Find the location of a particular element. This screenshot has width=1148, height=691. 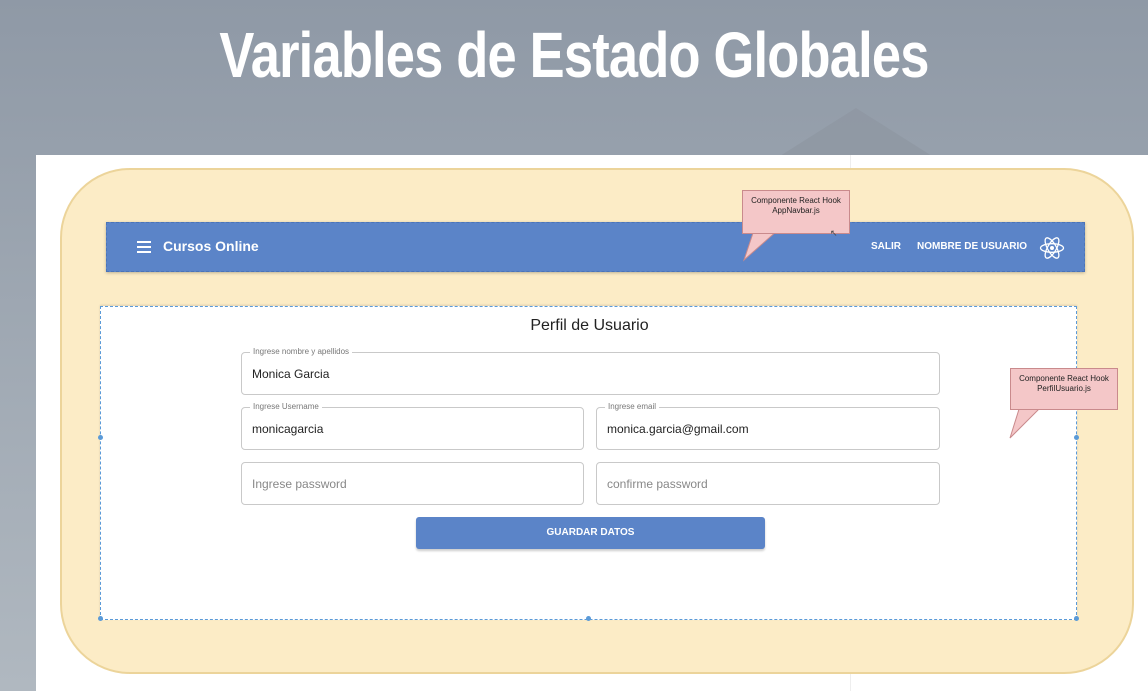

username-value: monicagarcia is located at coordinates (288, 429).